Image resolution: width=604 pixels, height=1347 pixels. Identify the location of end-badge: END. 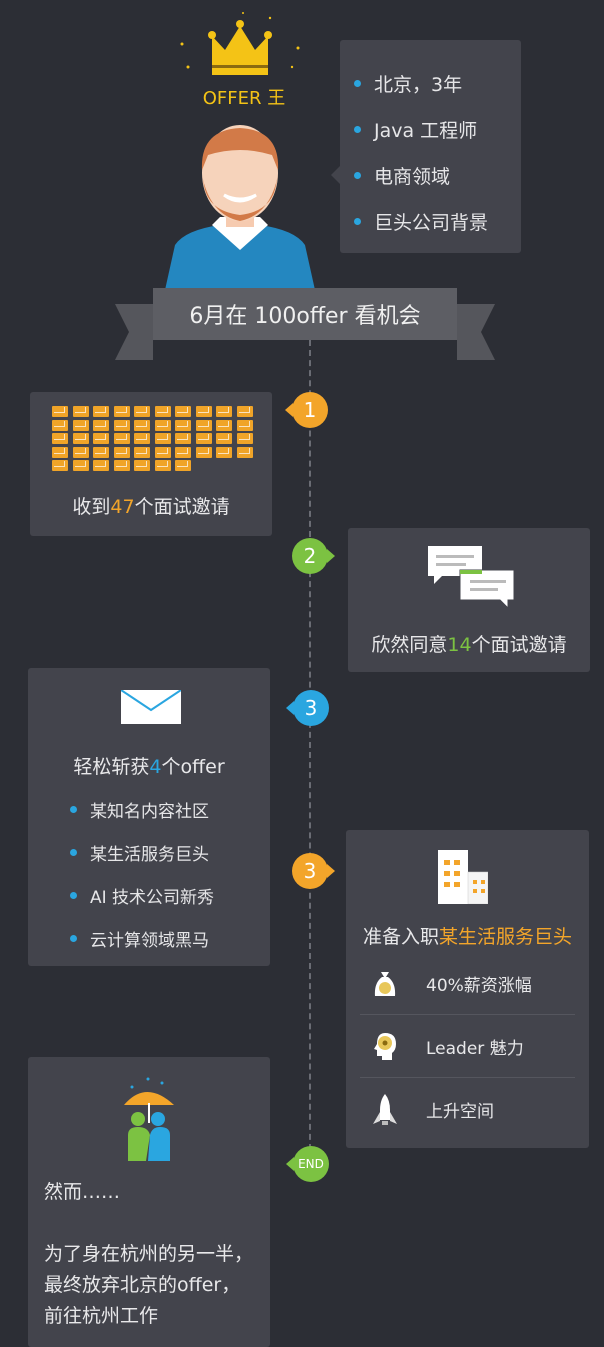
(307, 1164).